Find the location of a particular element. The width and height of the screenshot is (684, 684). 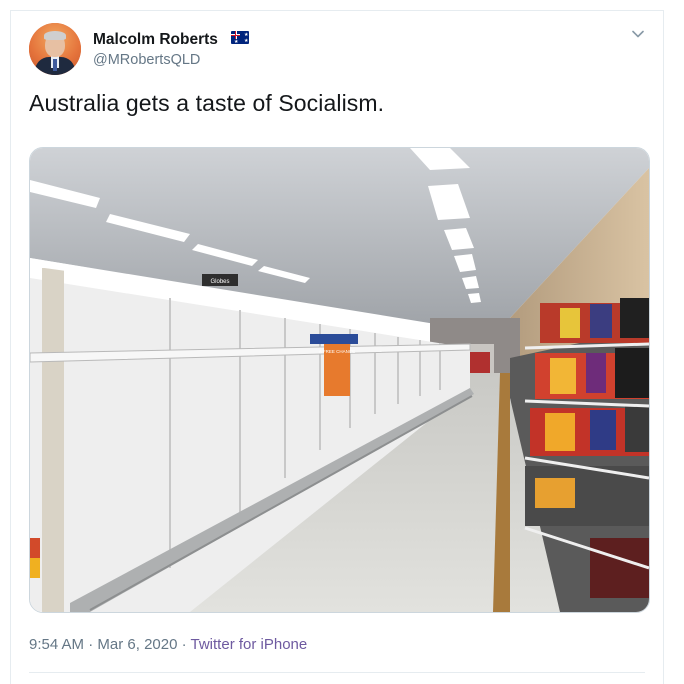

divider is located at coordinates (337, 672).